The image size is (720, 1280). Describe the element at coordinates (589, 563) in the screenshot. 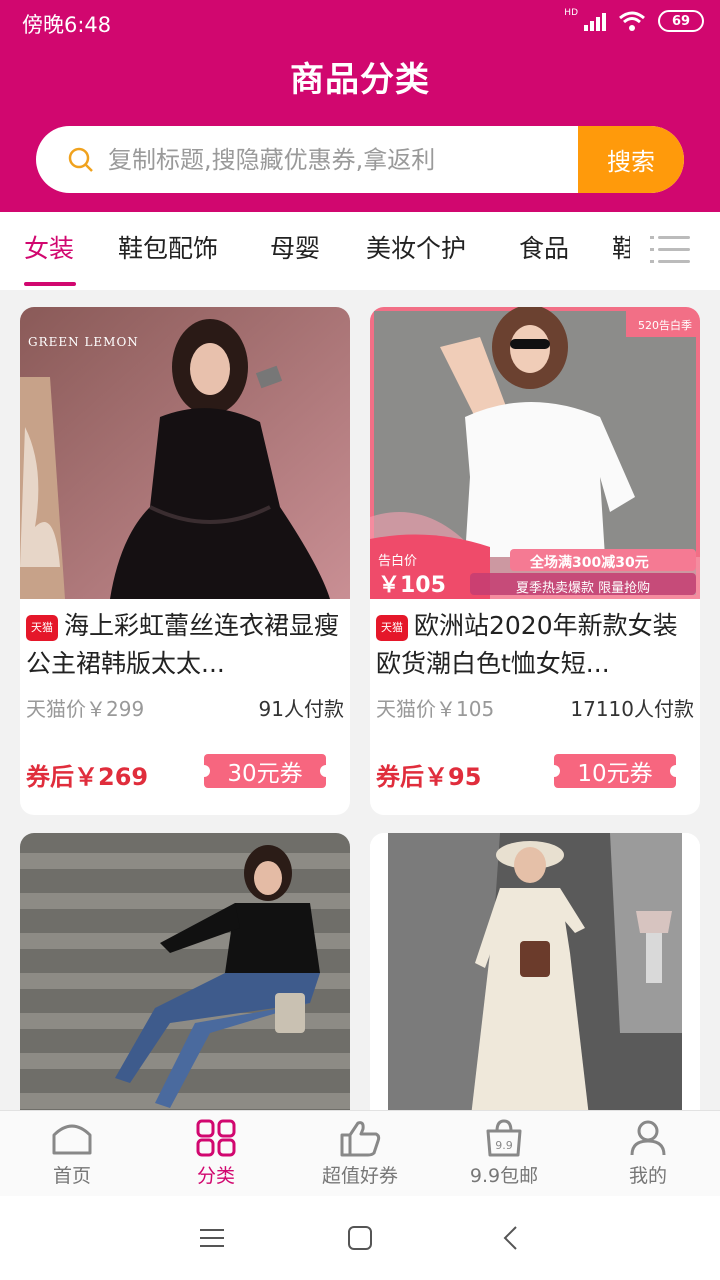

I see `image-promo: 全场满300减30元` at that location.